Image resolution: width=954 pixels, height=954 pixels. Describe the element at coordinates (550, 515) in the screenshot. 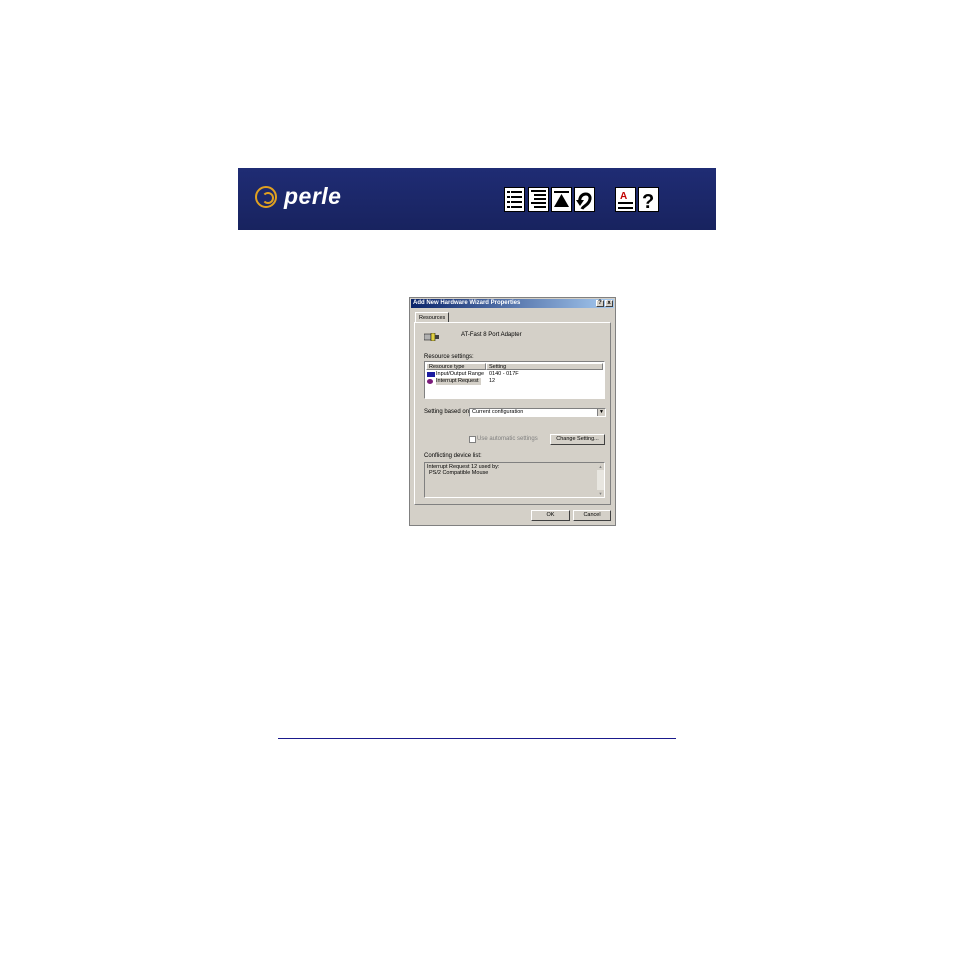

I see `ok-button: OK` at that location.